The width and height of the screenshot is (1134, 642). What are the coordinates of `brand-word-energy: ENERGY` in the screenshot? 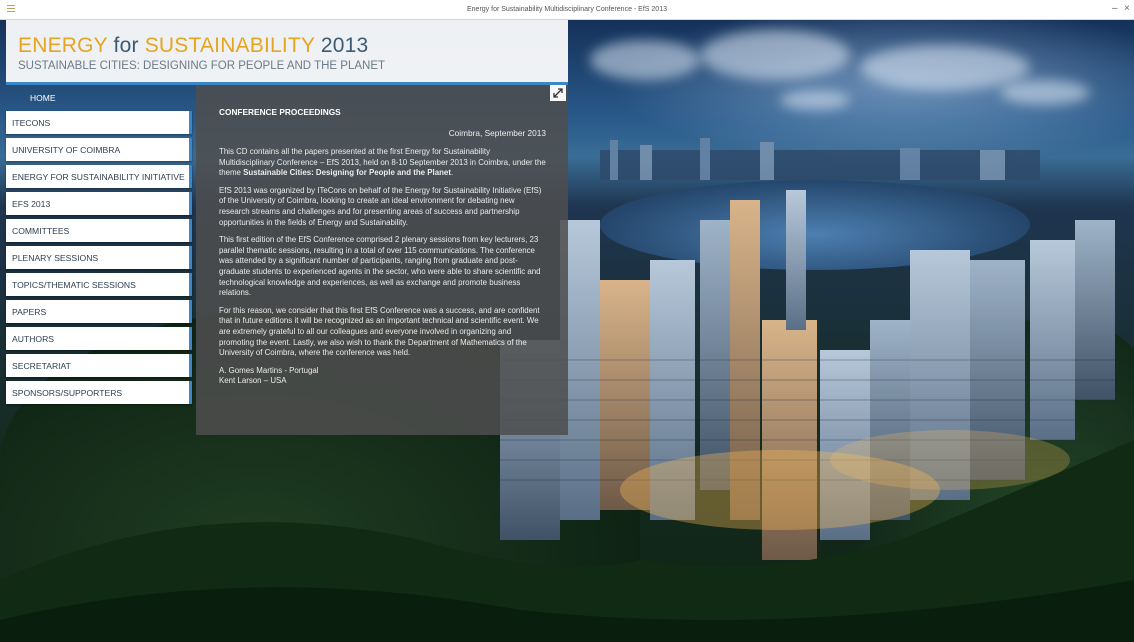 It's located at (63, 45).